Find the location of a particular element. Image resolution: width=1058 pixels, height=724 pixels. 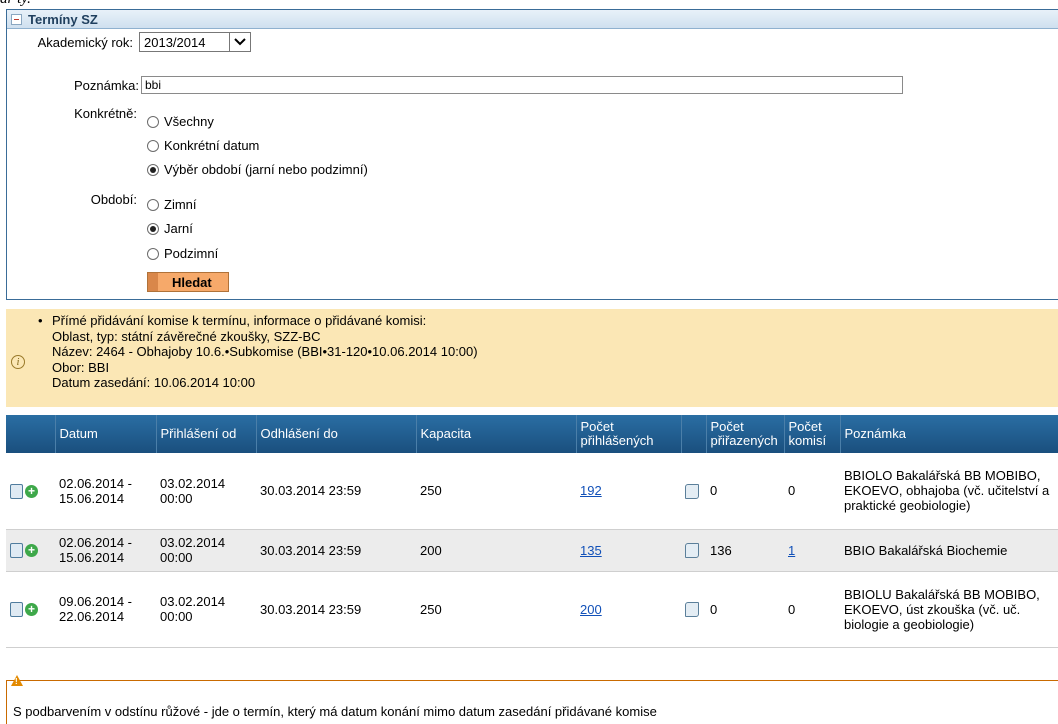

header-actions is located at coordinates (31, 434).